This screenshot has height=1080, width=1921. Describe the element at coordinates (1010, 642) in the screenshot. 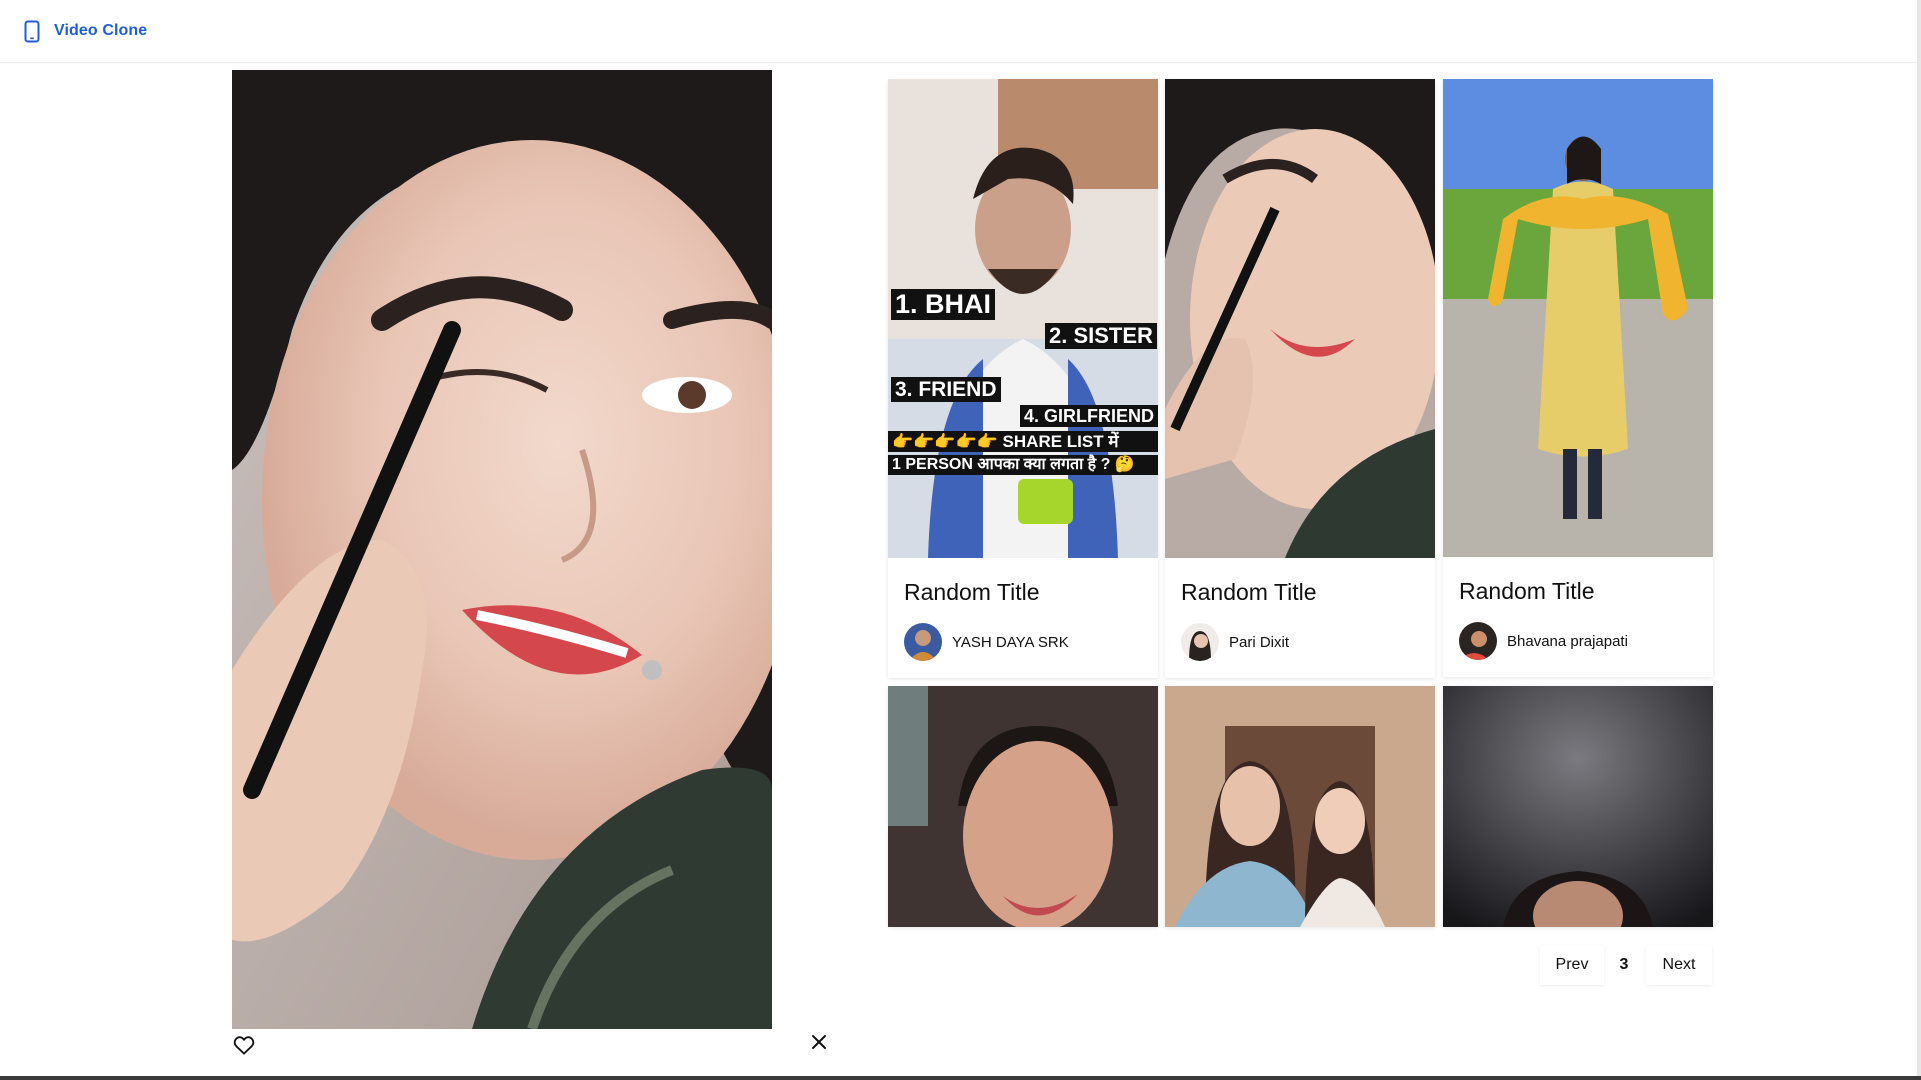

I see `author-name: YASH DAYA SRK` at that location.